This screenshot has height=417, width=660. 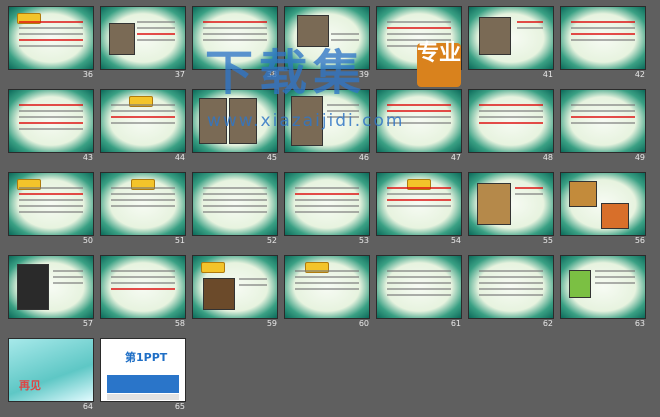 What do you see at coordinates (363, 240) in the screenshot?
I see `slide-number: 53` at bounding box center [363, 240].